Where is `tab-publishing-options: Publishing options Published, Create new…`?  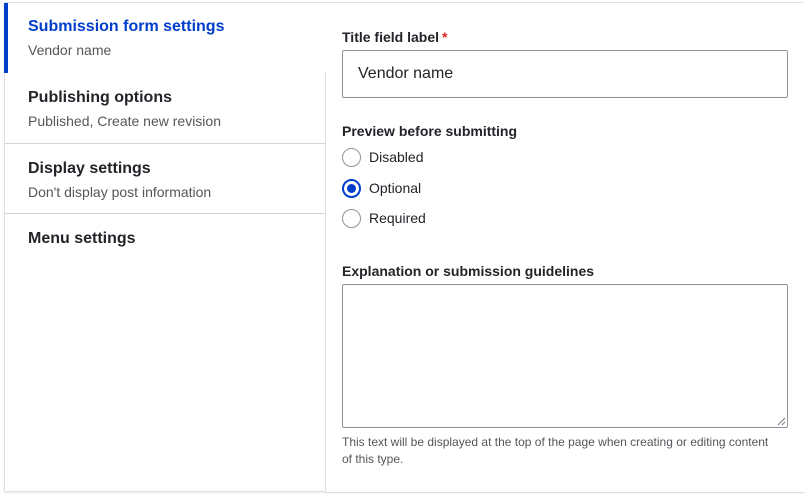 tab-publishing-options: Publishing options Published, Create new… is located at coordinates (165, 108).